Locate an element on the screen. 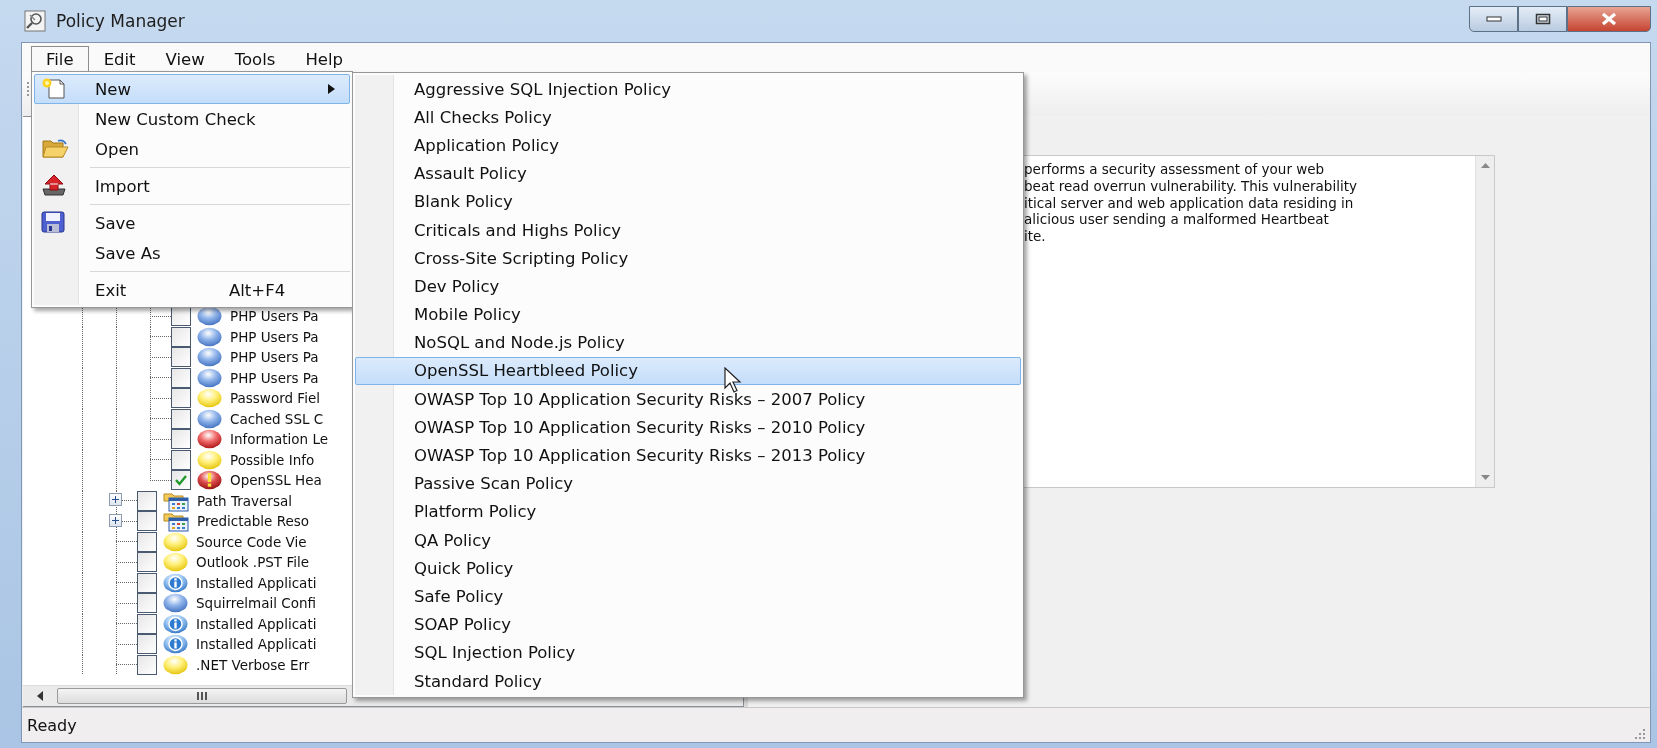 The image size is (1657, 748). scroll-left-icon is located at coordinates (40, 696).